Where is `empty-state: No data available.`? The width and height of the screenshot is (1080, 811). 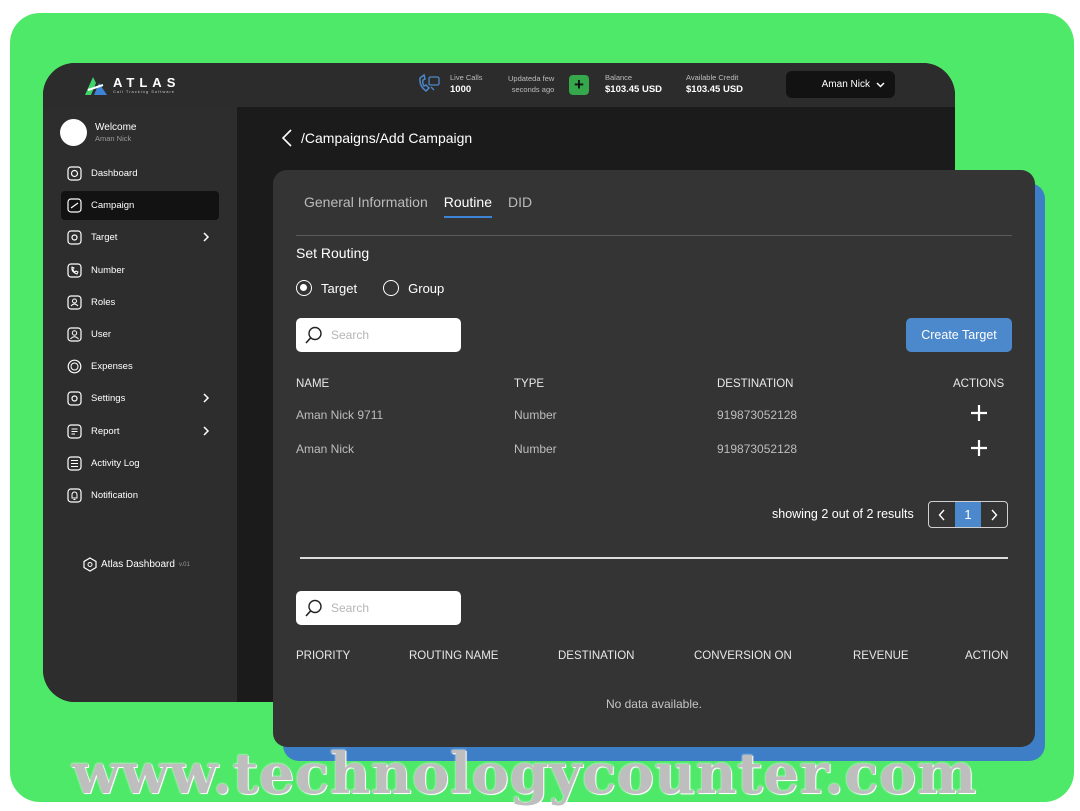 empty-state: No data available. is located at coordinates (654, 704).